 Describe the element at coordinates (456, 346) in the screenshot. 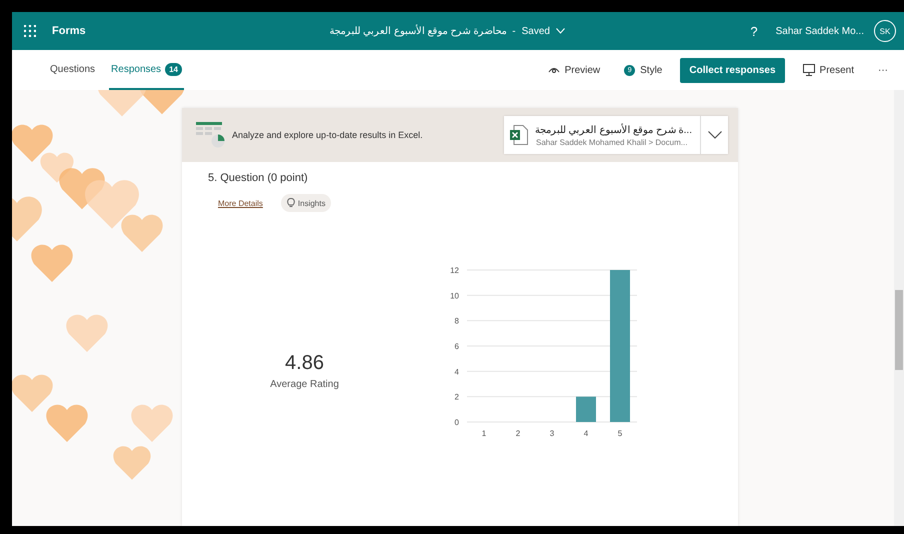

I see `axis-tick-label: 6` at that location.